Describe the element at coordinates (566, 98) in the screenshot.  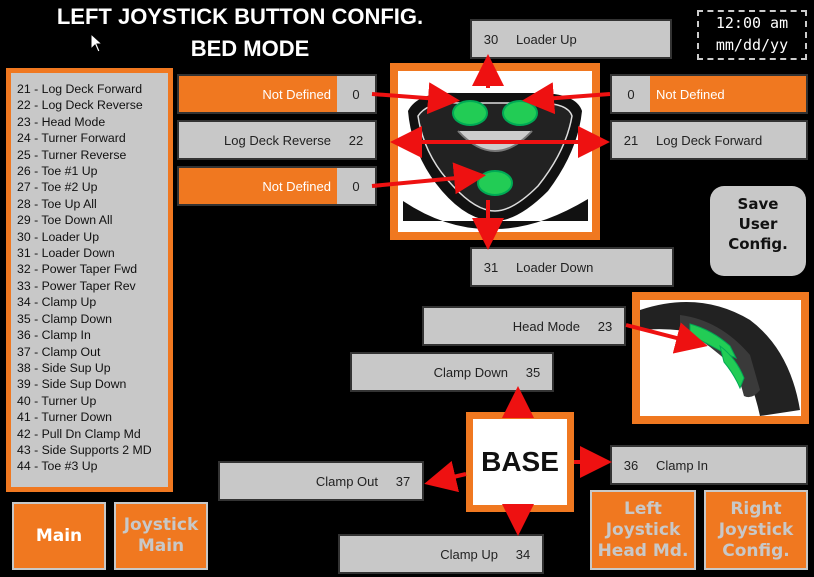
I see `arrow-right-button-icon` at that location.